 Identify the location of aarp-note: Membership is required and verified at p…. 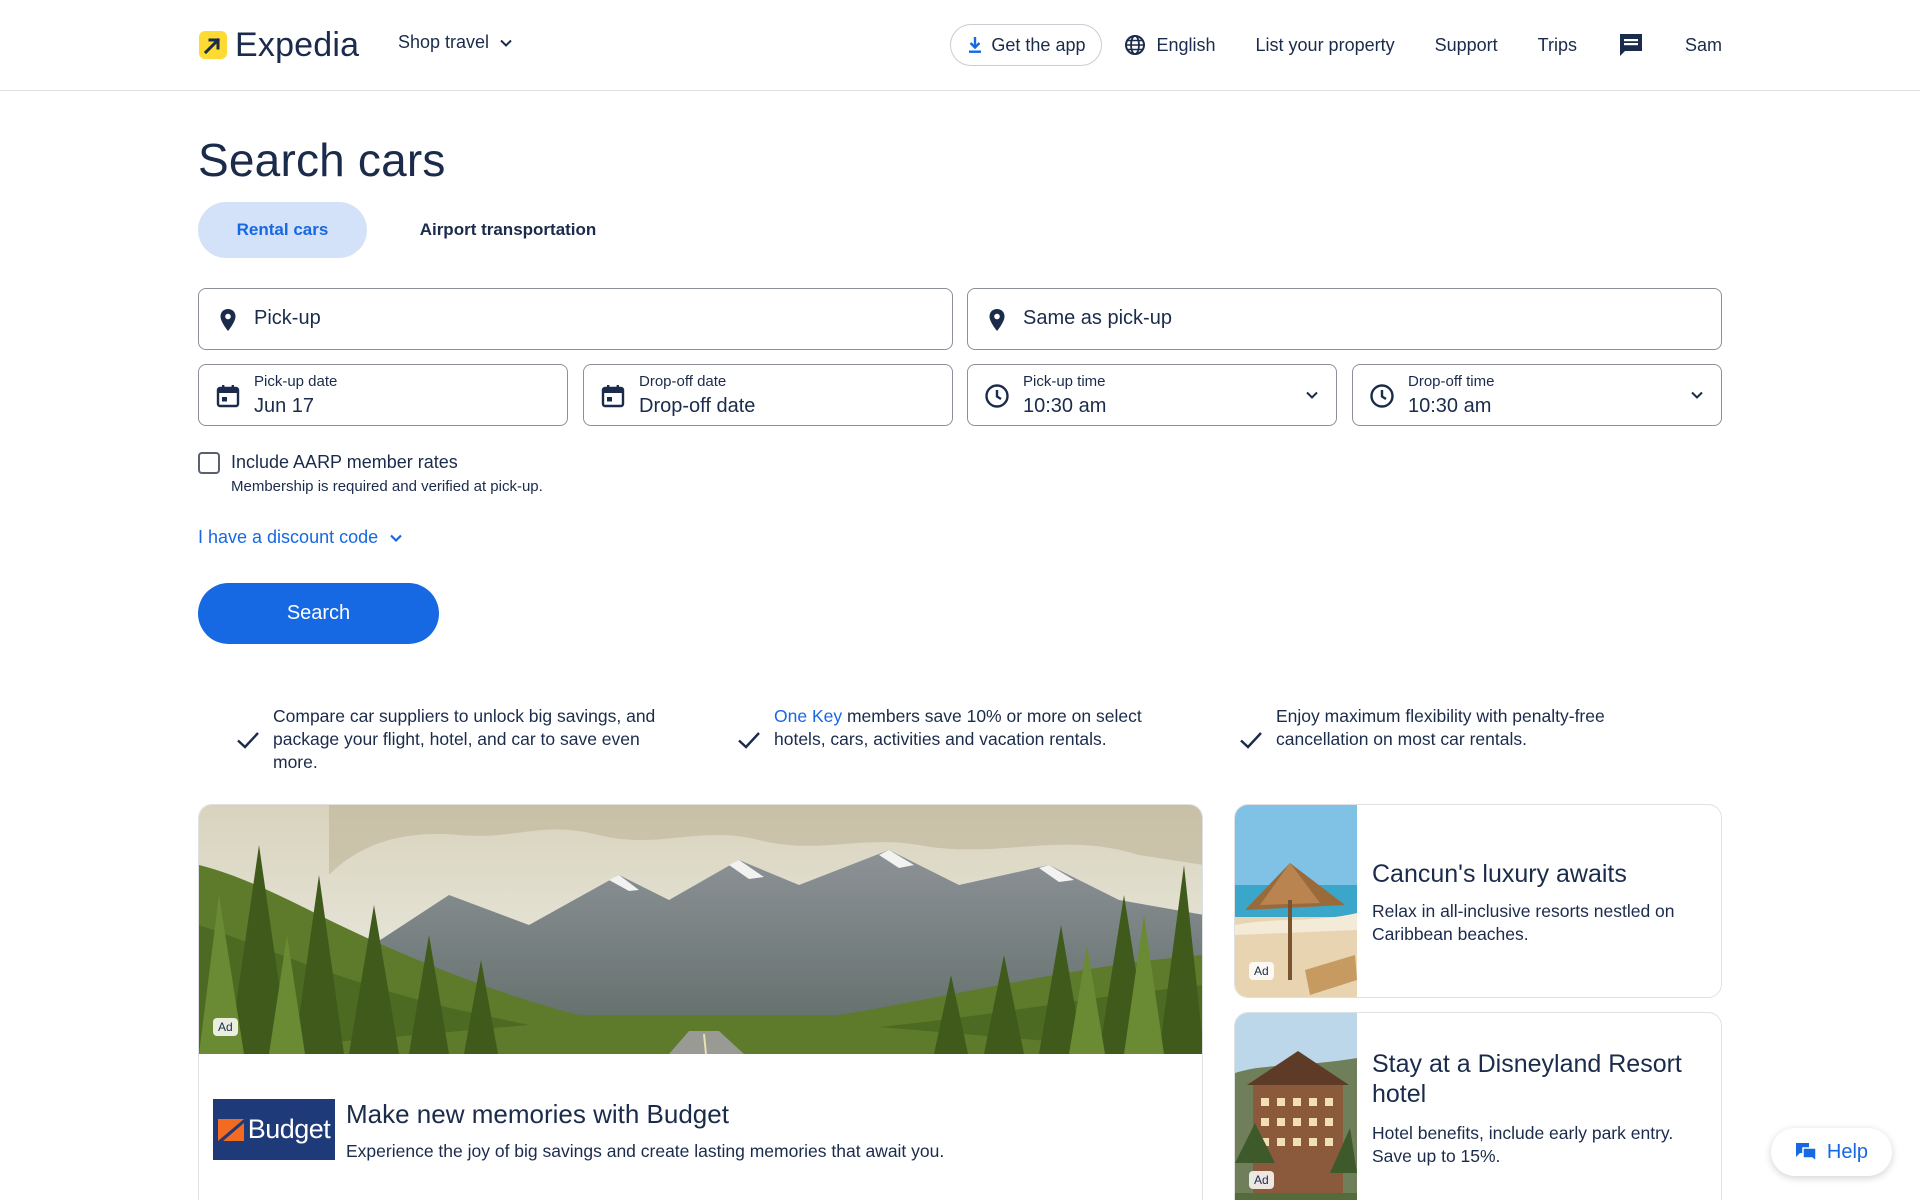
(387, 486).